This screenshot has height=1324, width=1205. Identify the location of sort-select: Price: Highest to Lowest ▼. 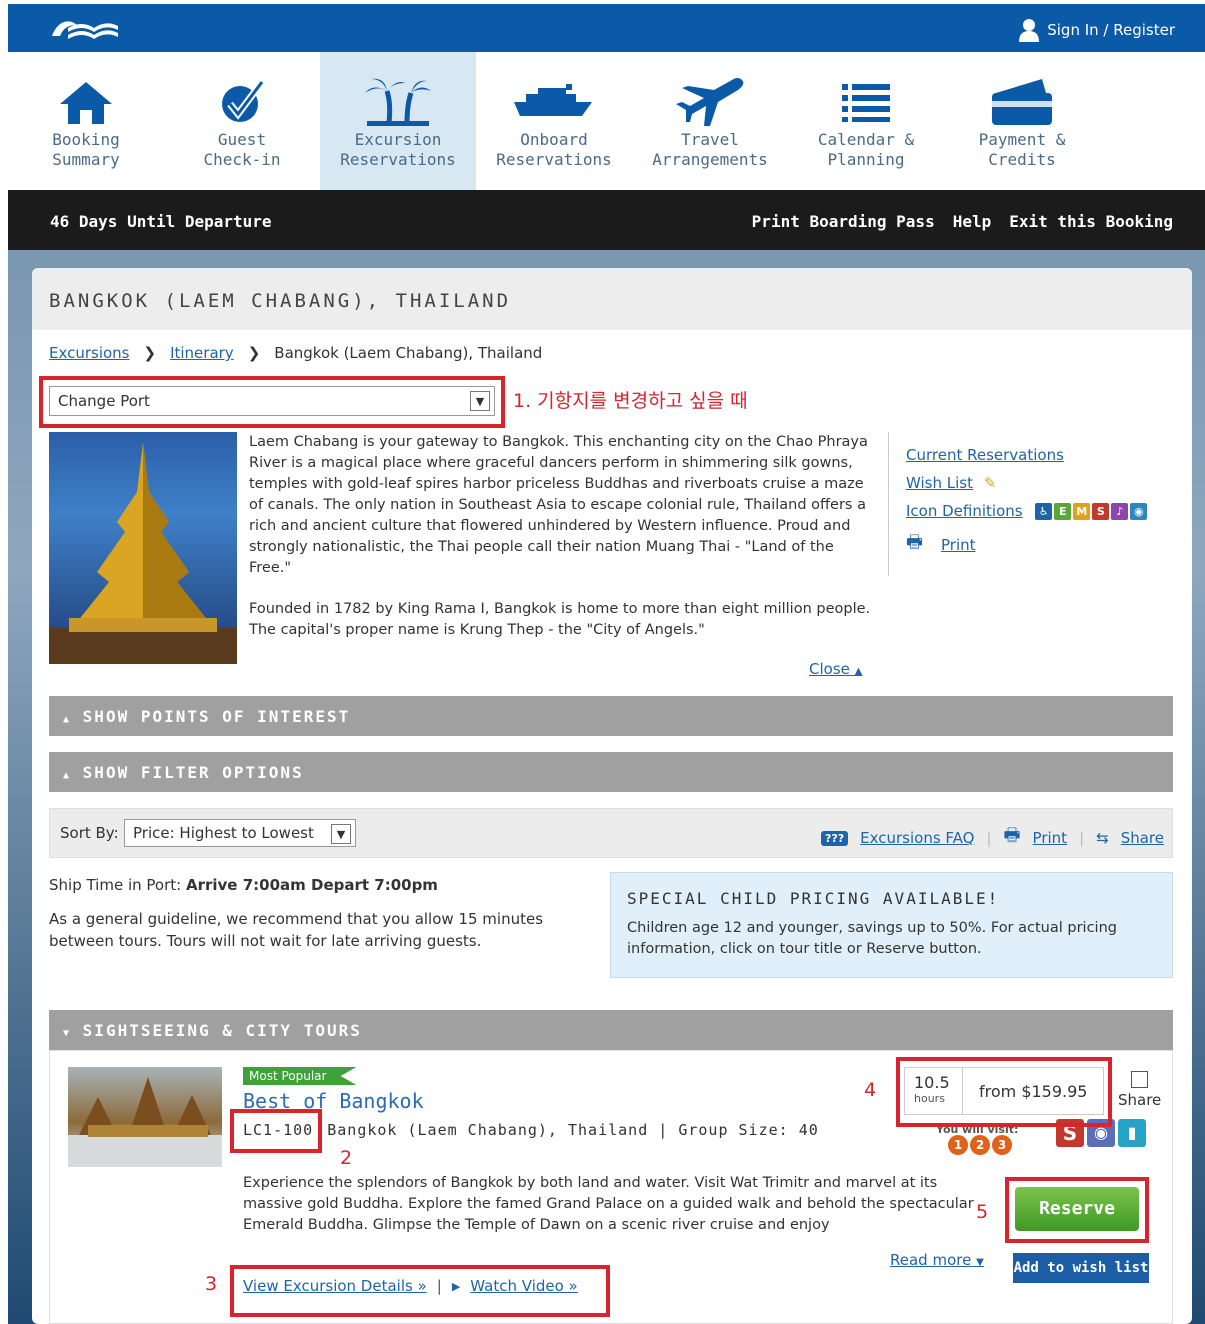
(240, 833).